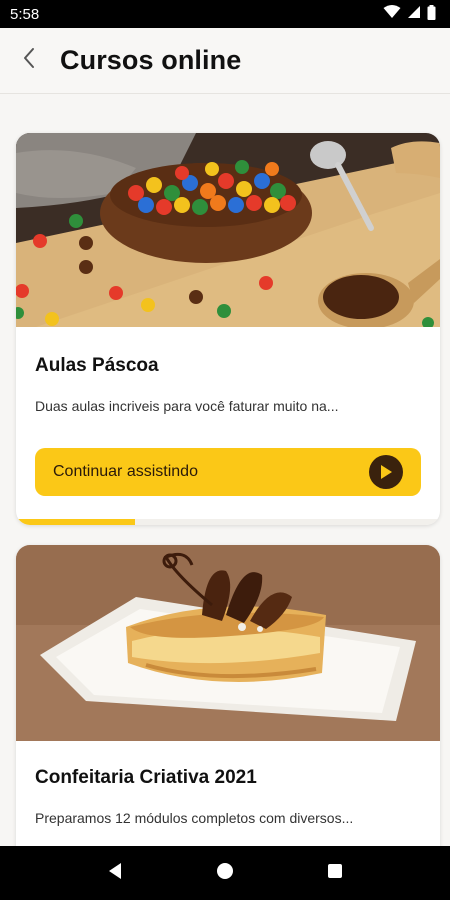 Image resolution: width=450 pixels, height=900 pixels. I want to click on course-progress-bar, so click(228, 522).